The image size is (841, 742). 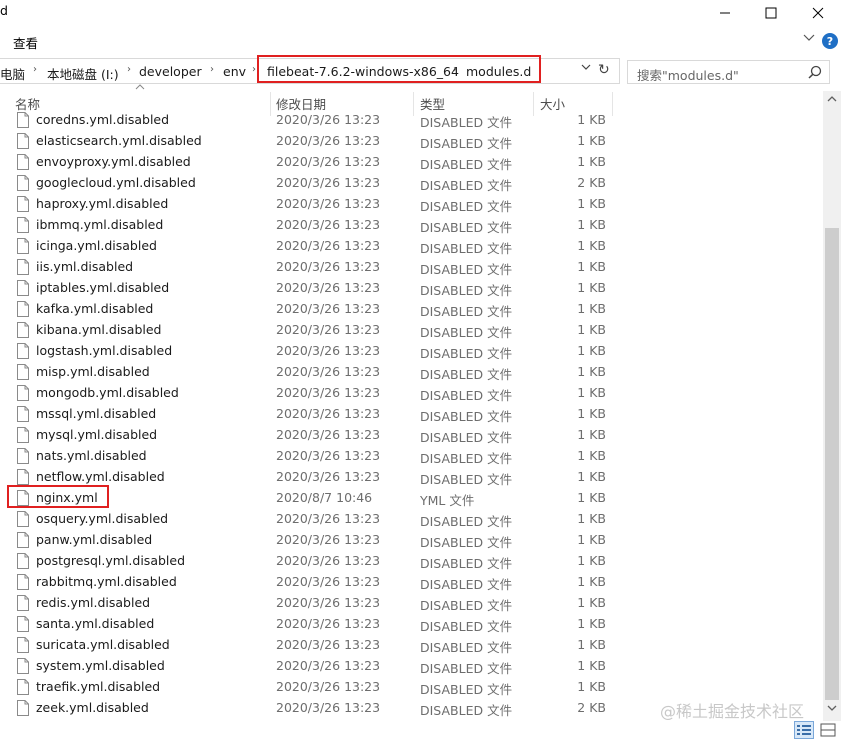 What do you see at coordinates (93, 602) in the screenshot?
I see `file-name: redis.yml.disabled` at bounding box center [93, 602].